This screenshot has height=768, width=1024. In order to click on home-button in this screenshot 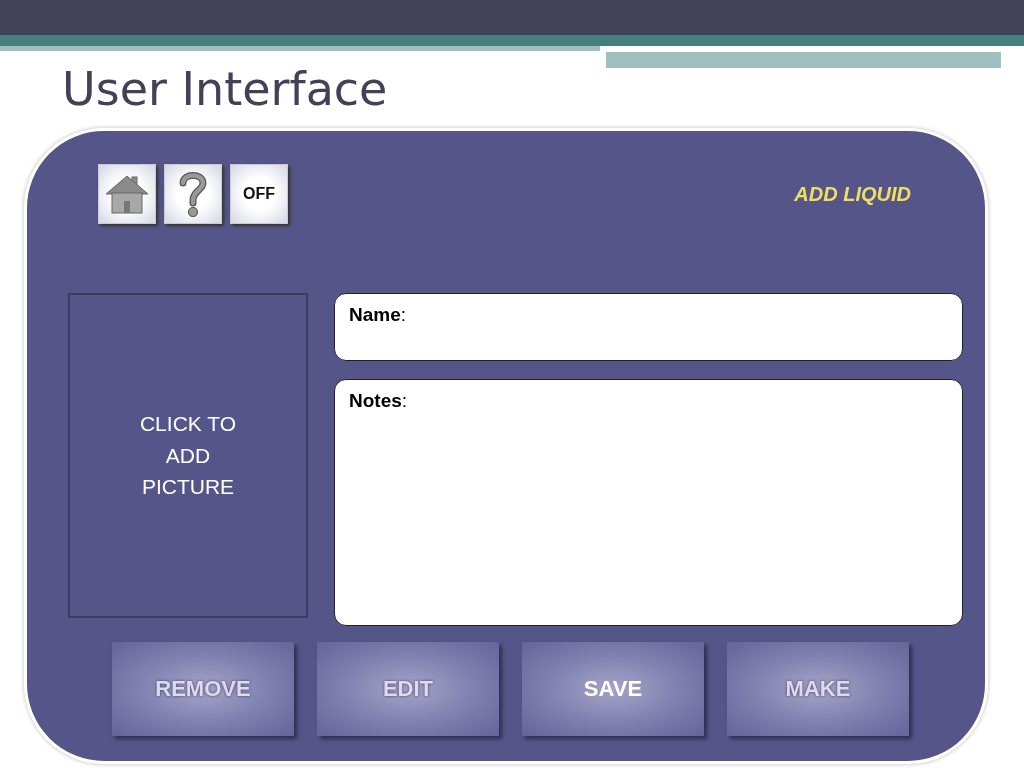, I will do `click(127, 194)`.